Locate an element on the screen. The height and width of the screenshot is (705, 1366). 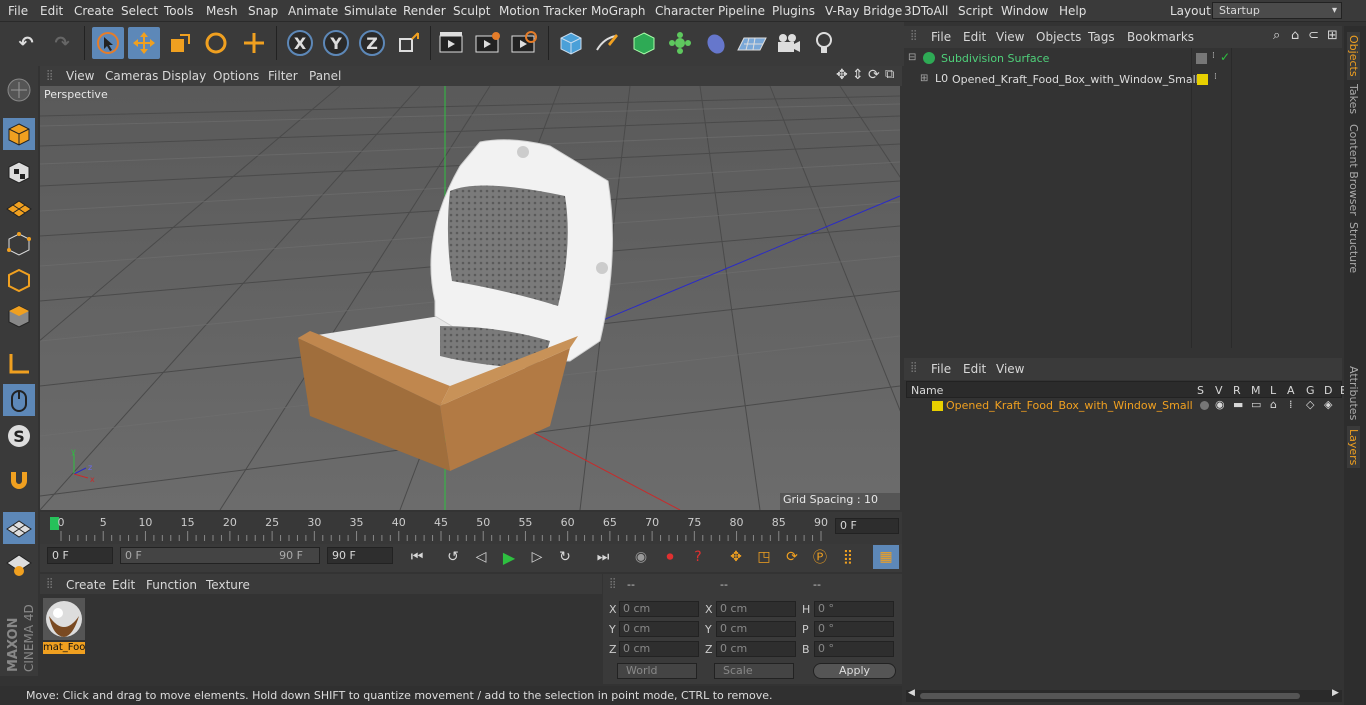
key-rotation-icon: ⟳ is located at coordinates (792, 557).